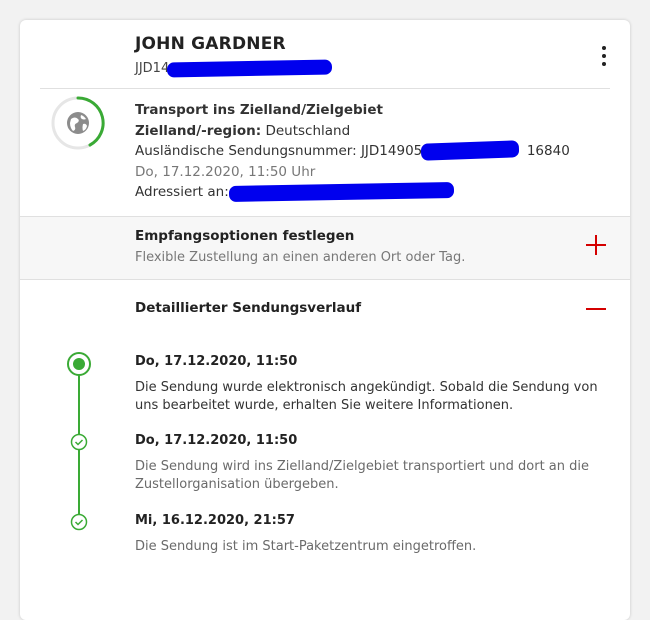 The image size is (650, 620). What do you see at coordinates (352, 131) in the screenshot?
I see `destination-row: Zielland/-region: Deutschland` at bounding box center [352, 131].